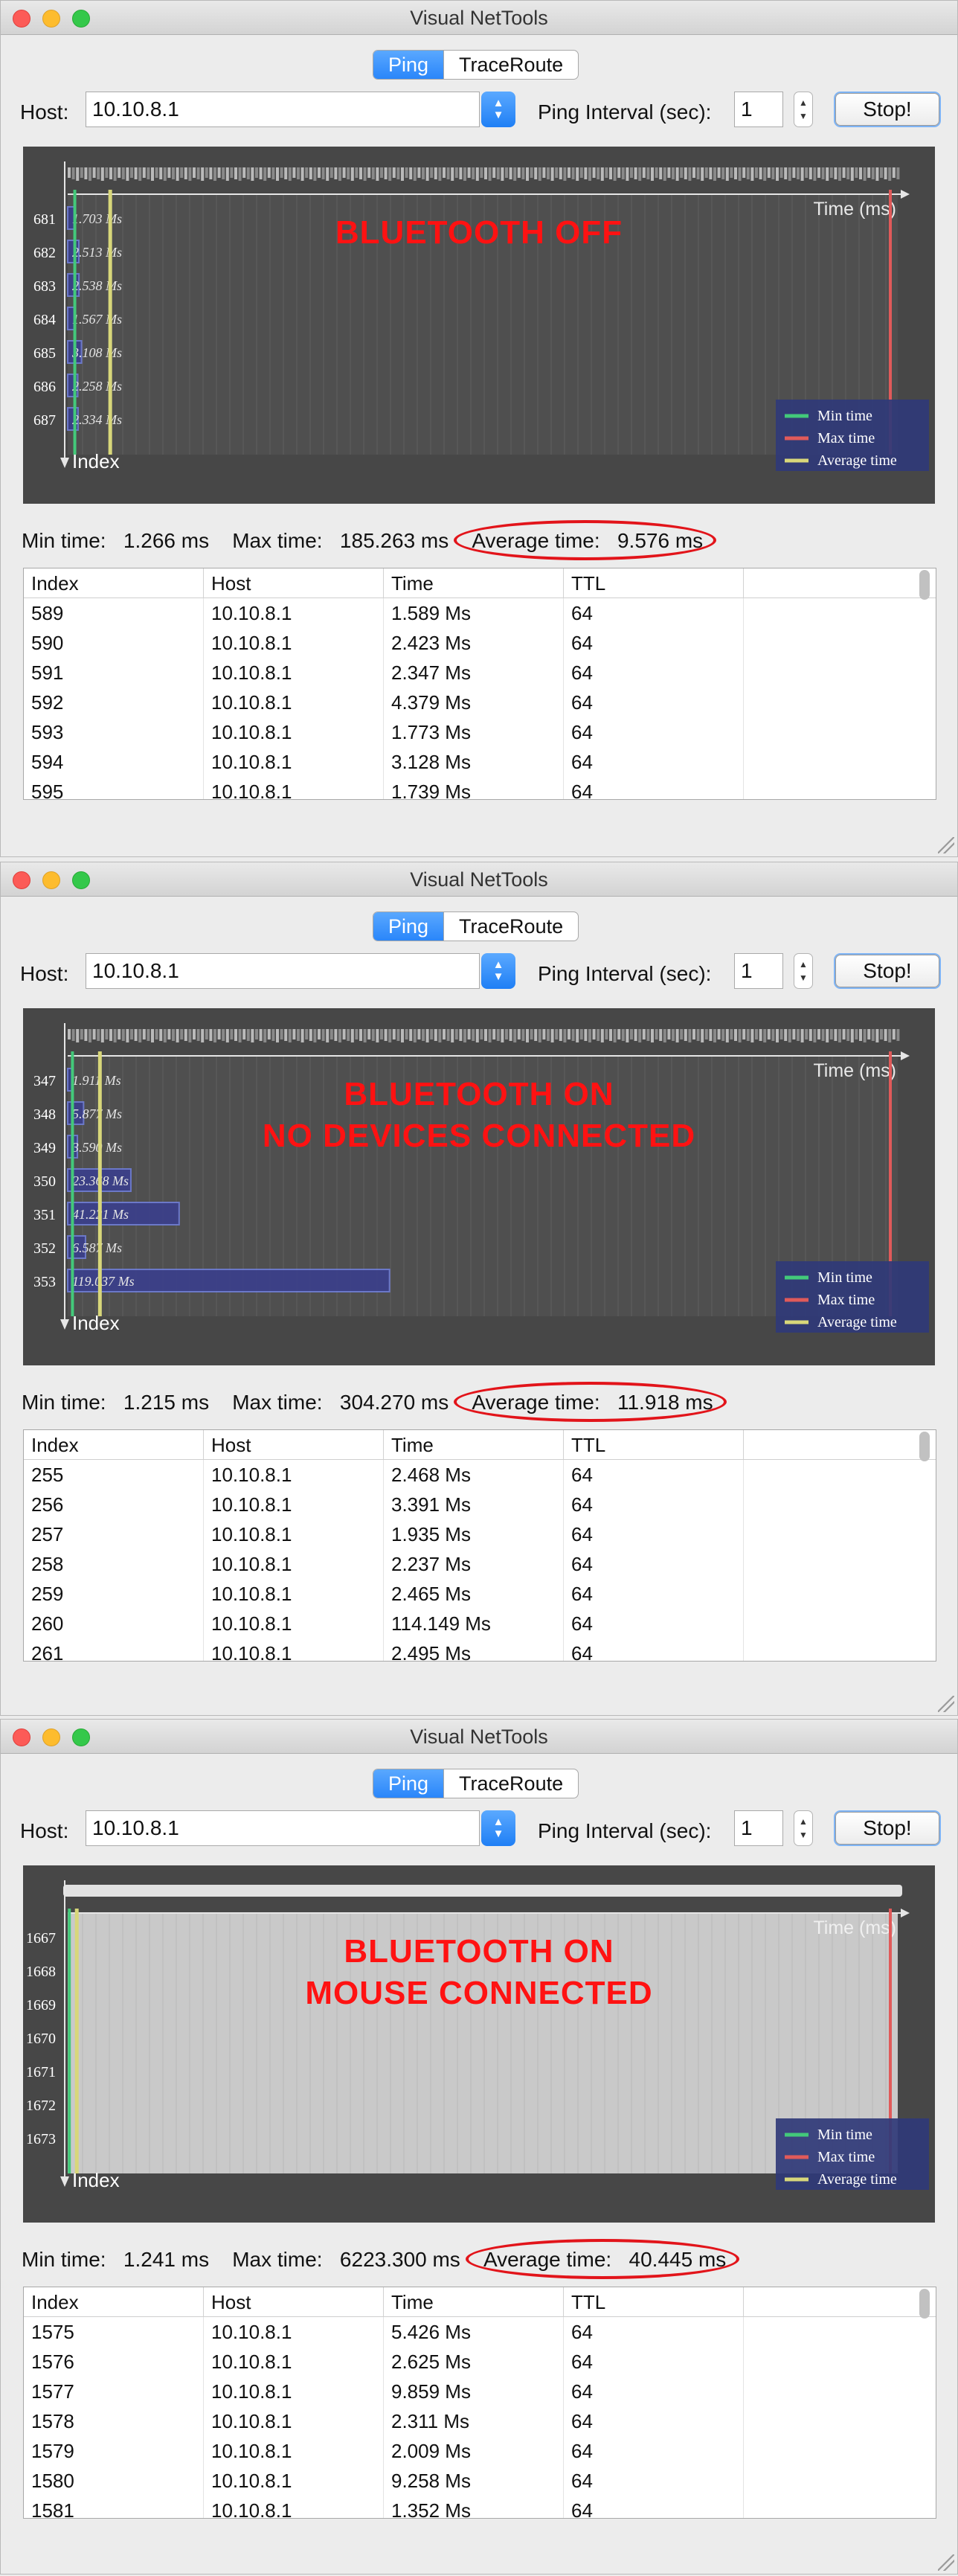 This screenshot has width=958, height=2576. I want to click on table-cell: 257, so click(114, 1534).